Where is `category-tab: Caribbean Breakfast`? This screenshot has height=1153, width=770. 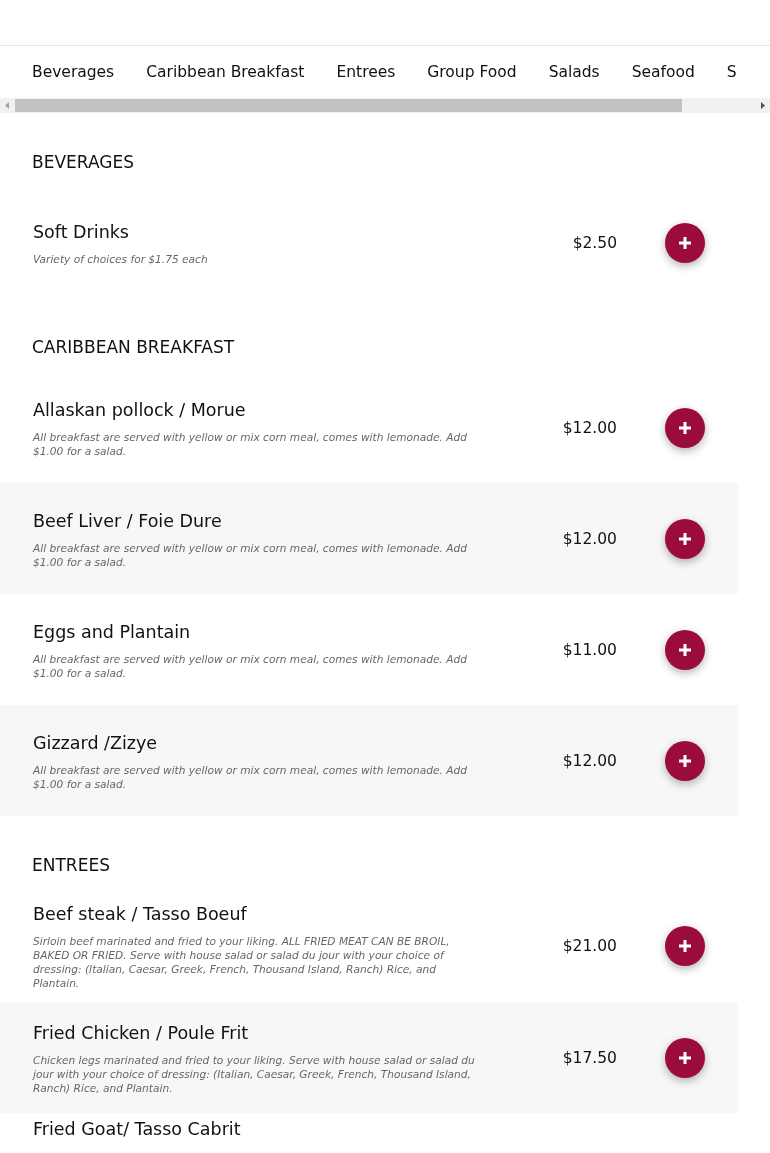
category-tab: Caribbean Breakfast is located at coordinates (225, 72).